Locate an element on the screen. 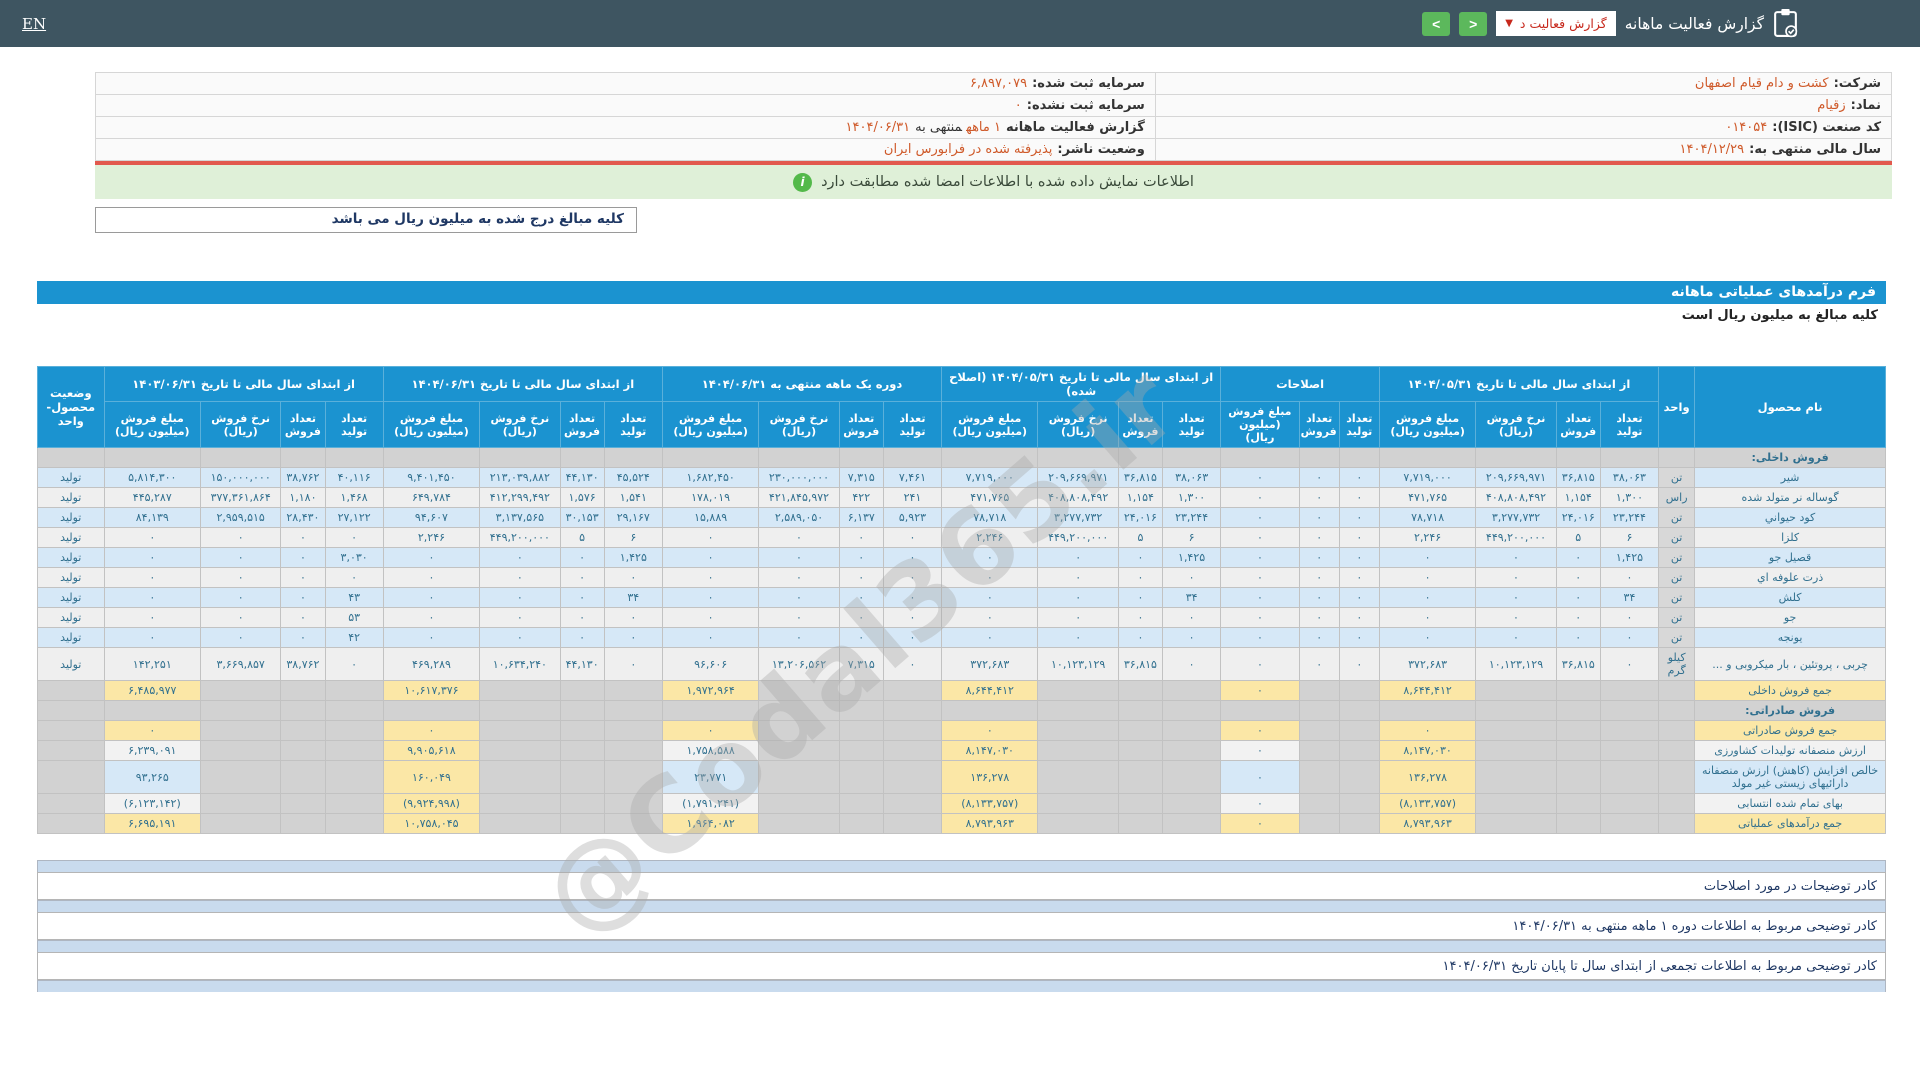 The width and height of the screenshot is (1920, 1080). summary-amount: ۱۰,۶۱۷,۳۷۶ is located at coordinates (431, 690).